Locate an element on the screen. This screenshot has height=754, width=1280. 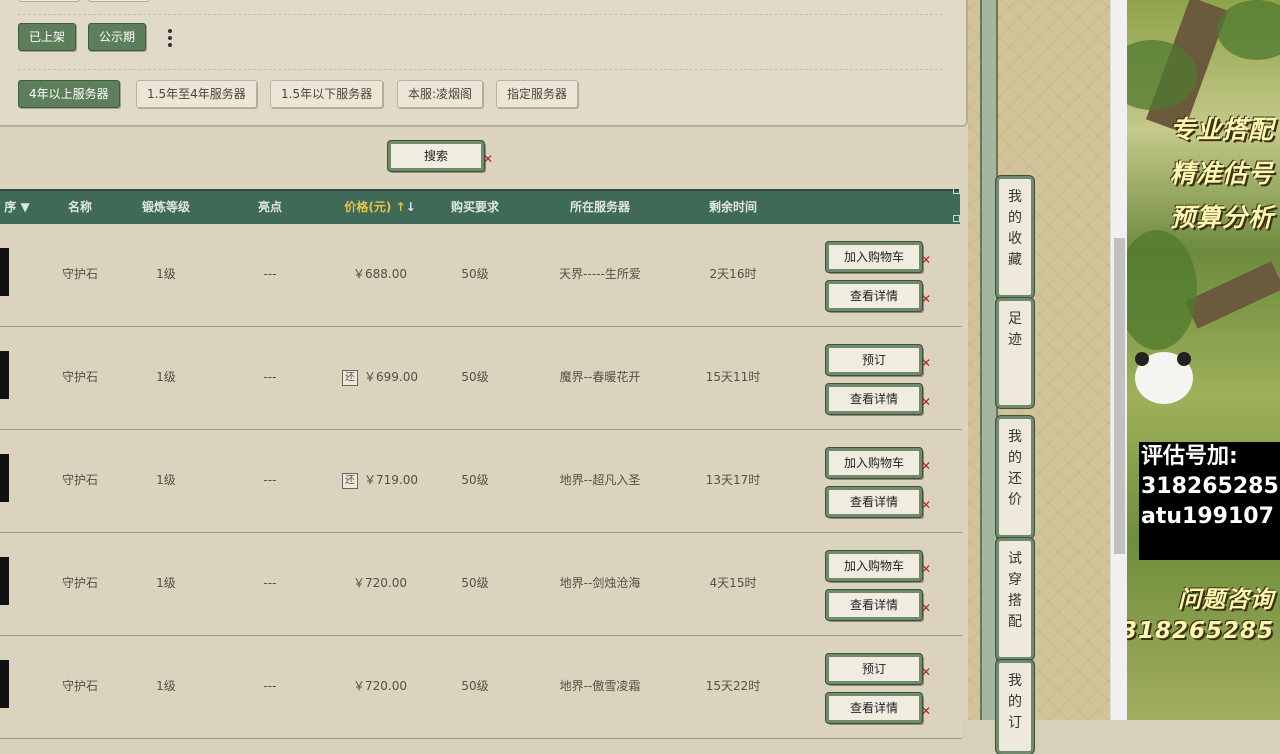
side-tab-history: 足迹 is located at coordinates (1015, 353).